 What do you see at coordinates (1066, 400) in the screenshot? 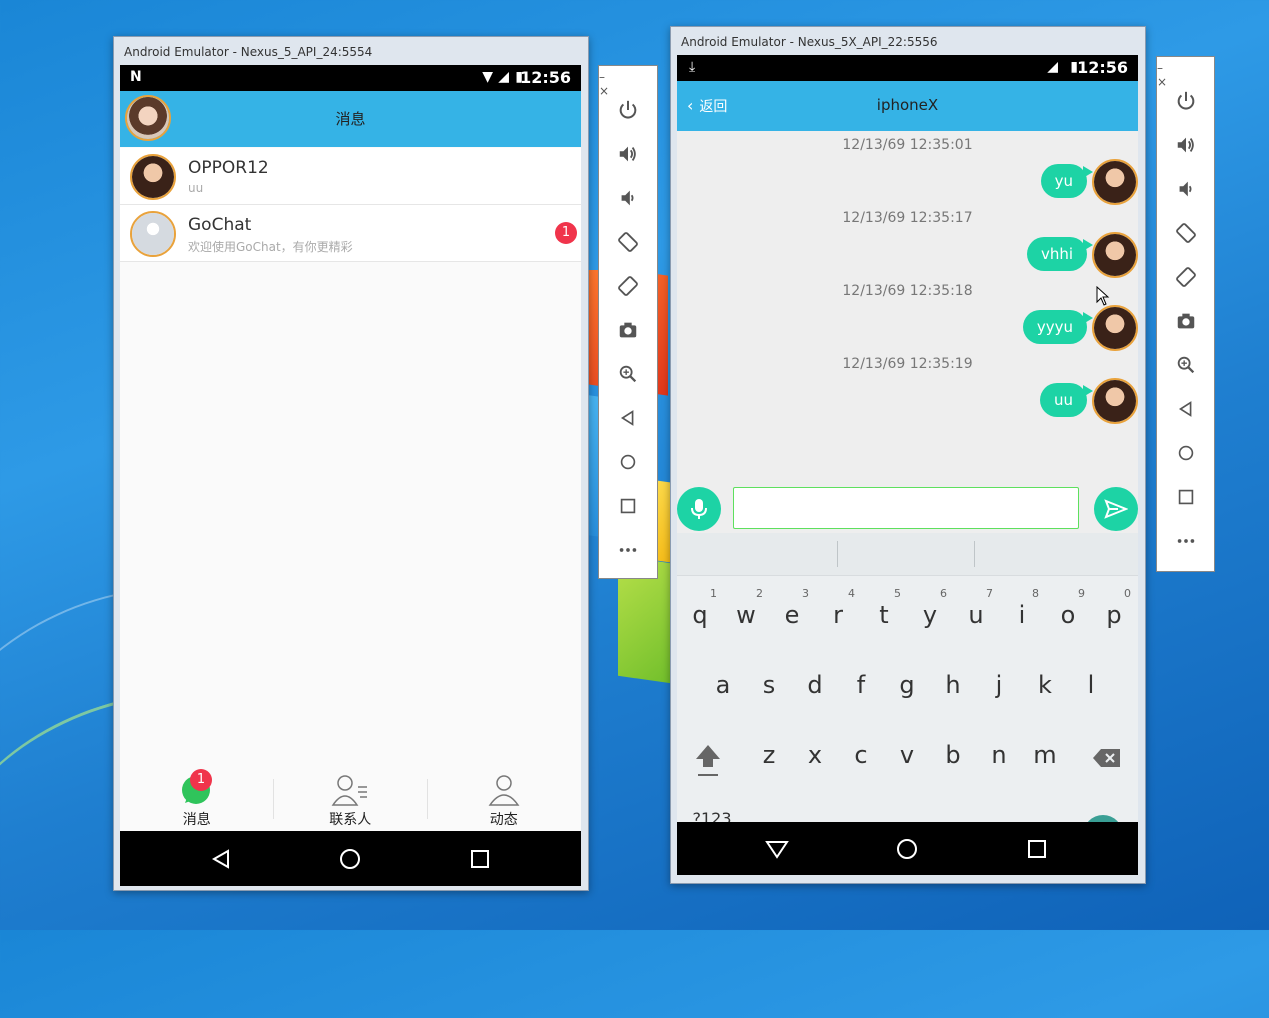
I see `message-bubble: uu` at bounding box center [1066, 400].